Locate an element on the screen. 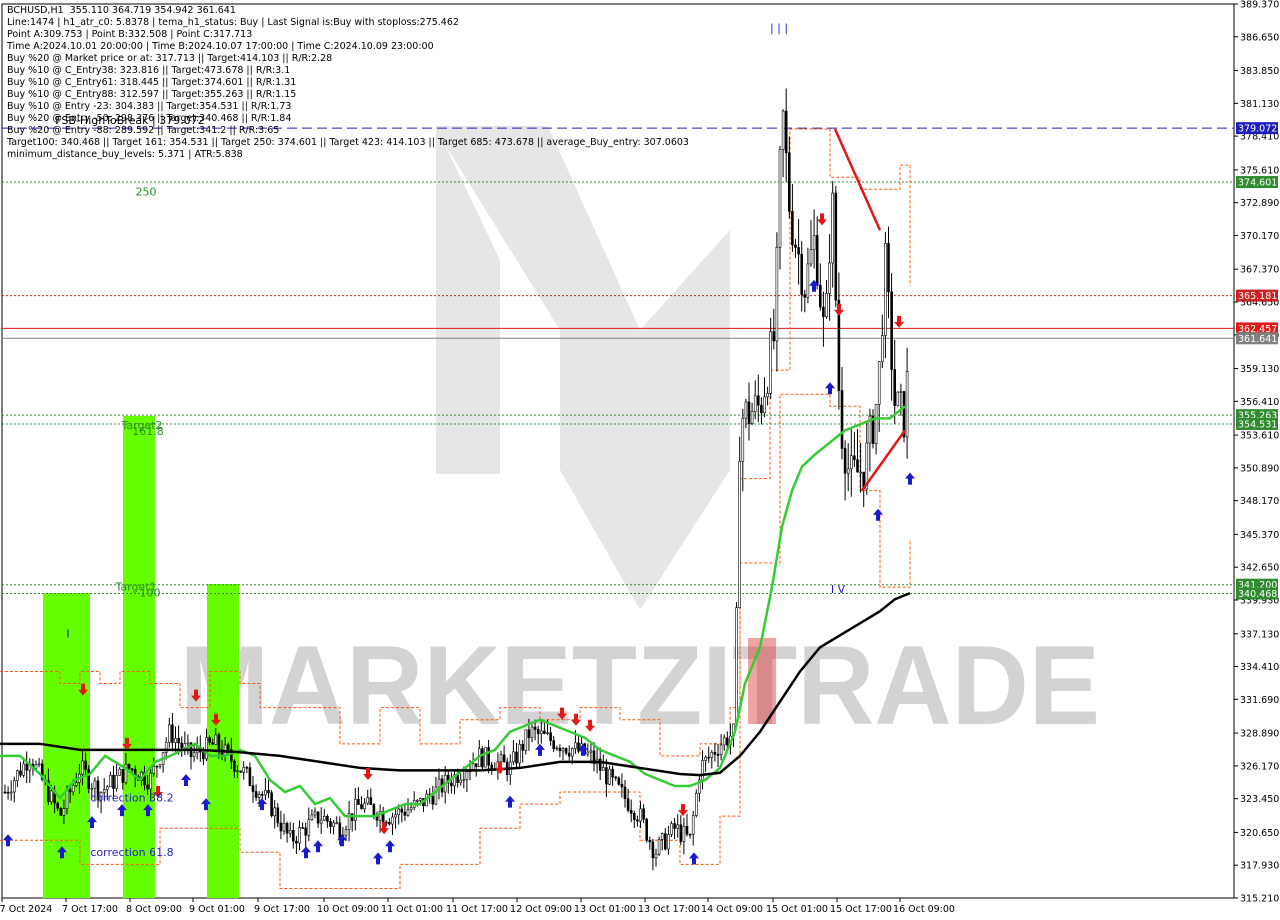 This screenshot has height=920, width=1280. y-tick-label: 320.650 is located at coordinates (1259, 833).